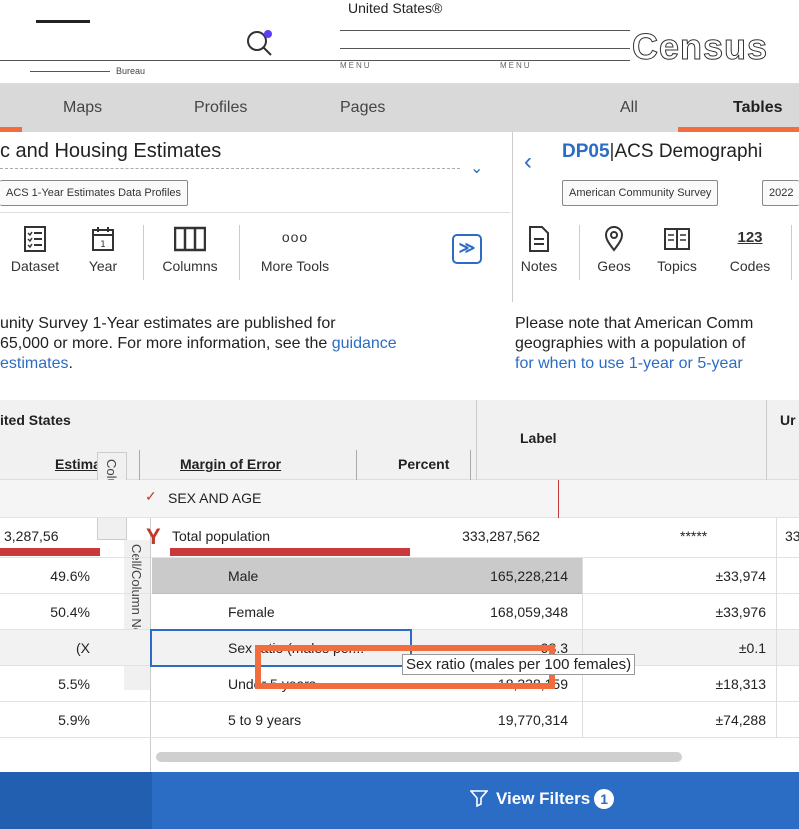  Describe the element at coordinates (265, 720) in the screenshot. I see `row-label: 5 to 9 years` at that location.